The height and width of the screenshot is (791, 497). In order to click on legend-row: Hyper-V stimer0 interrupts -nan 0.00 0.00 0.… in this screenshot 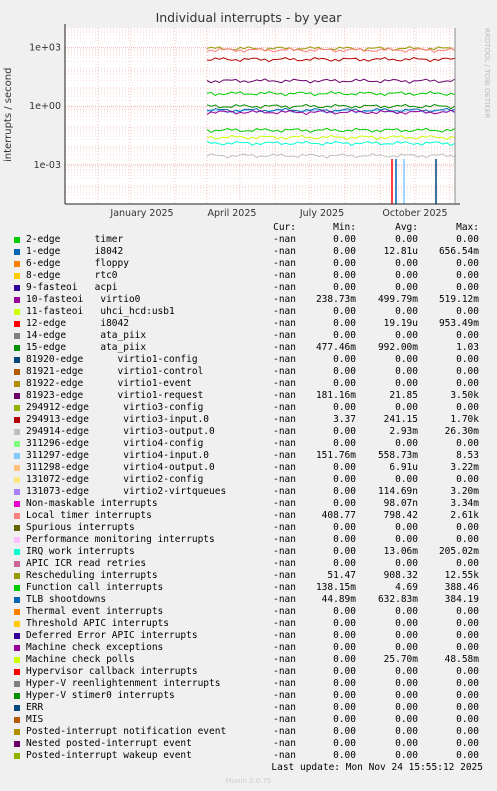, I will do `click(248, 696)`.